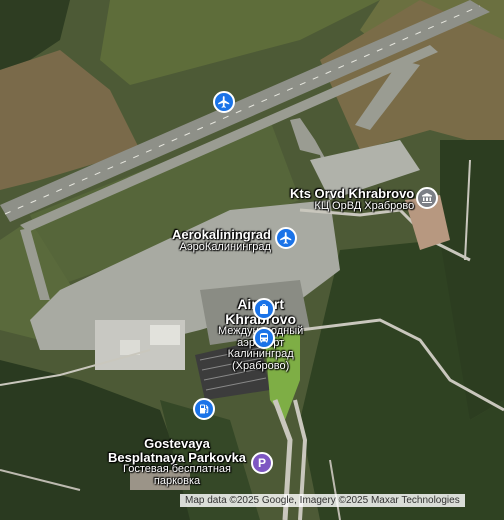 This screenshot has height=520, width=504. I want to click on fuel-icon, so click(204, 409).